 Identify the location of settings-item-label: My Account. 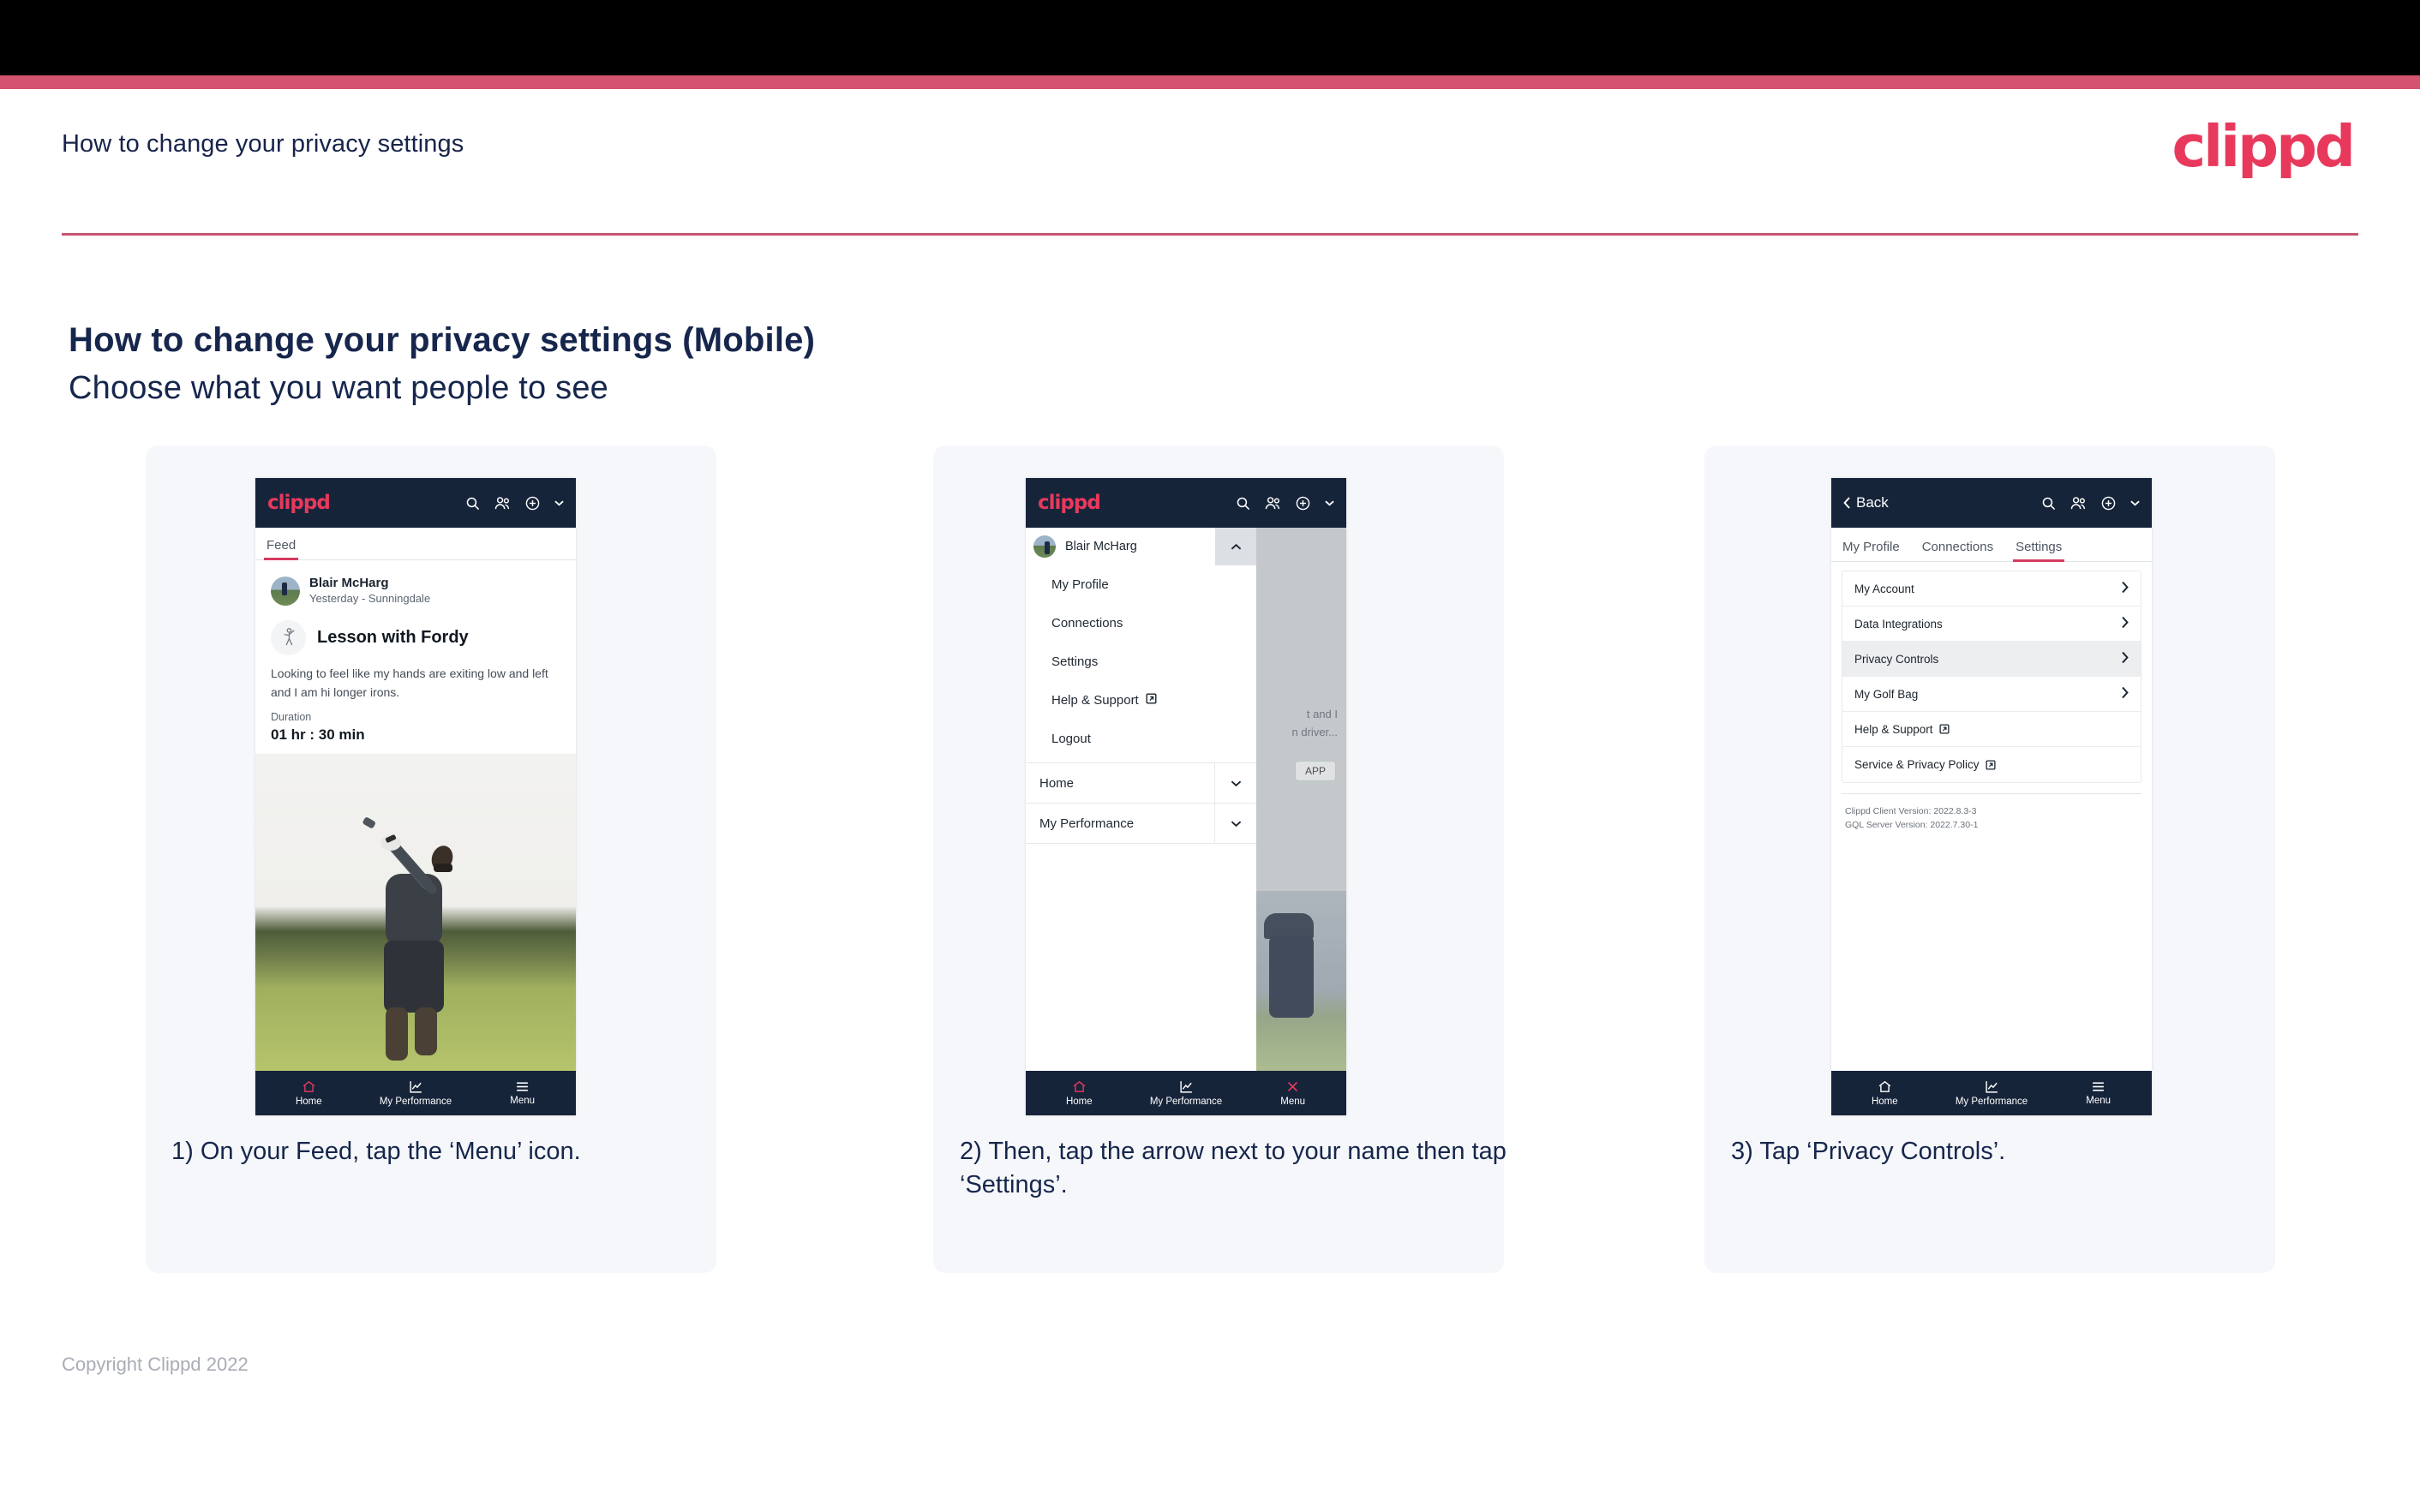
(1884, 588).